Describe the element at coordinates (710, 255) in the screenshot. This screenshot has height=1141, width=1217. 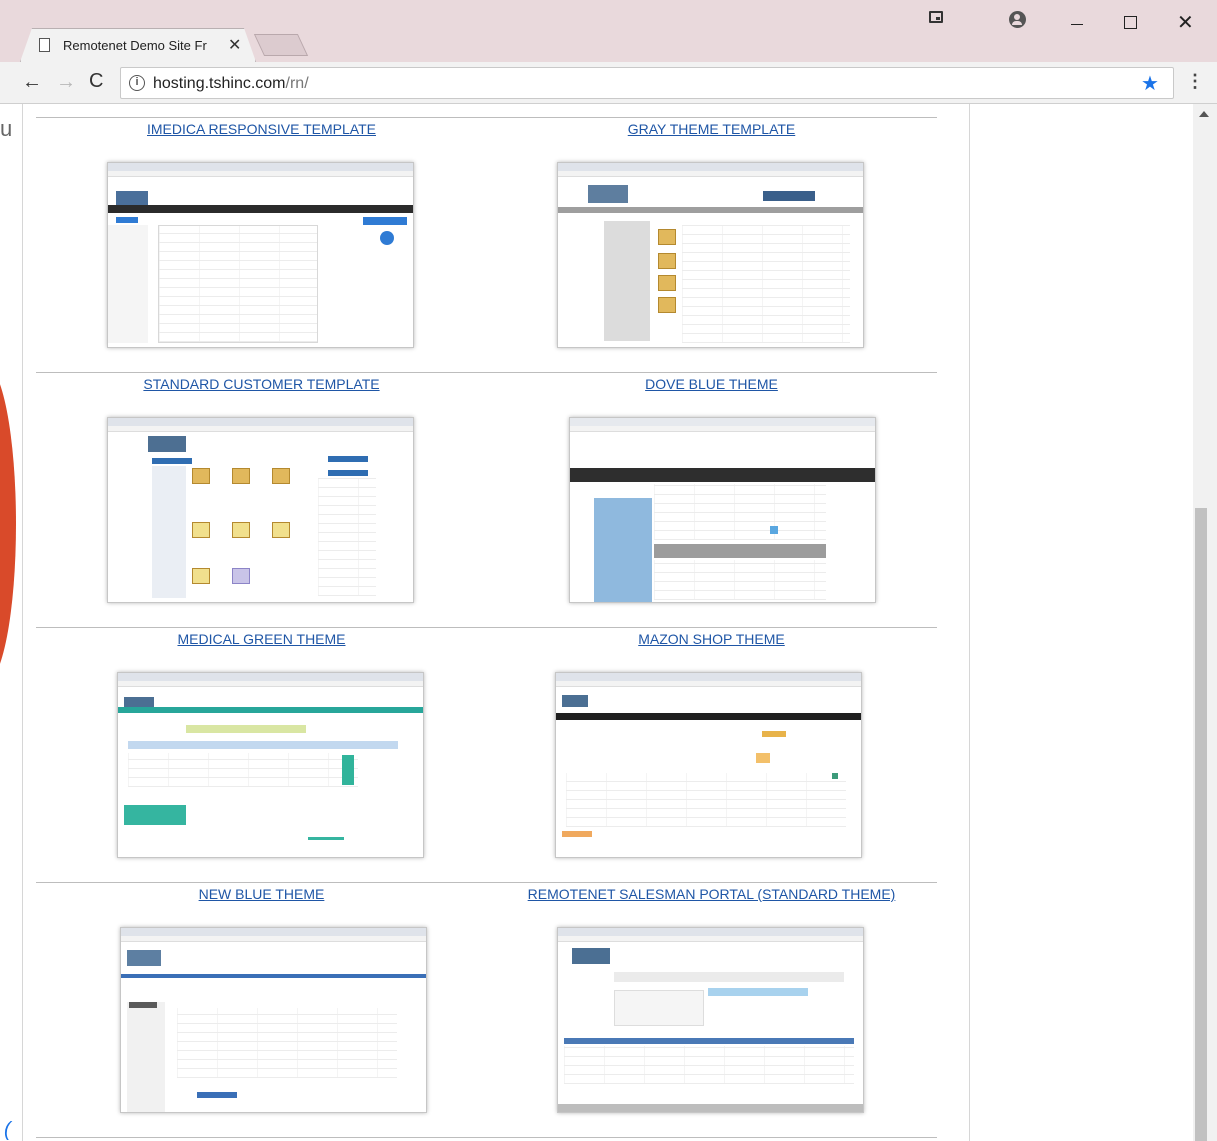
I see `template-thumbnail-gray-theme` at that location.